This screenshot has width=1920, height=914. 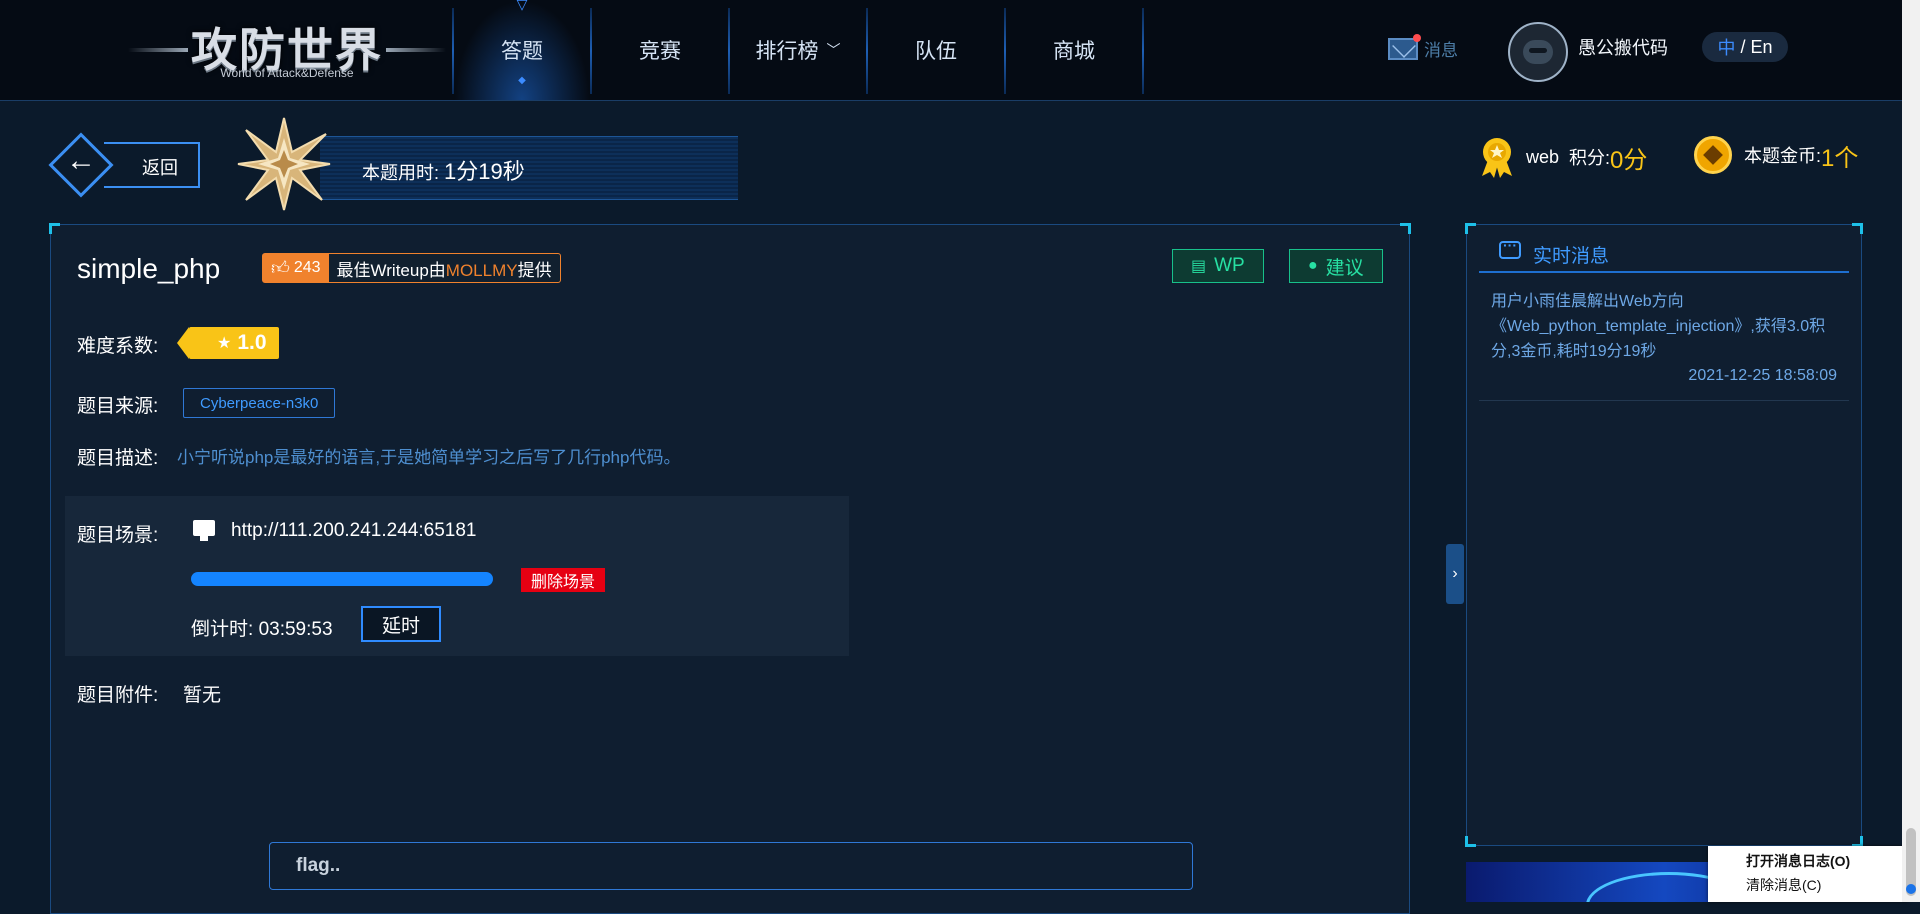 What do you see at coordinates (482, 270) in the screenshot?
I see `writeup-author: MOLLMY` at bounding box center [482, 270].